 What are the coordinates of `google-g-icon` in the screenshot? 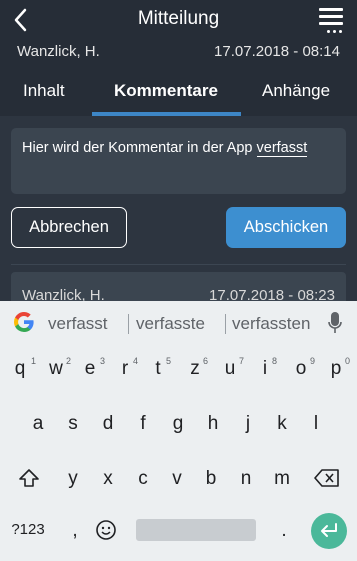 It's located at (24, 322).